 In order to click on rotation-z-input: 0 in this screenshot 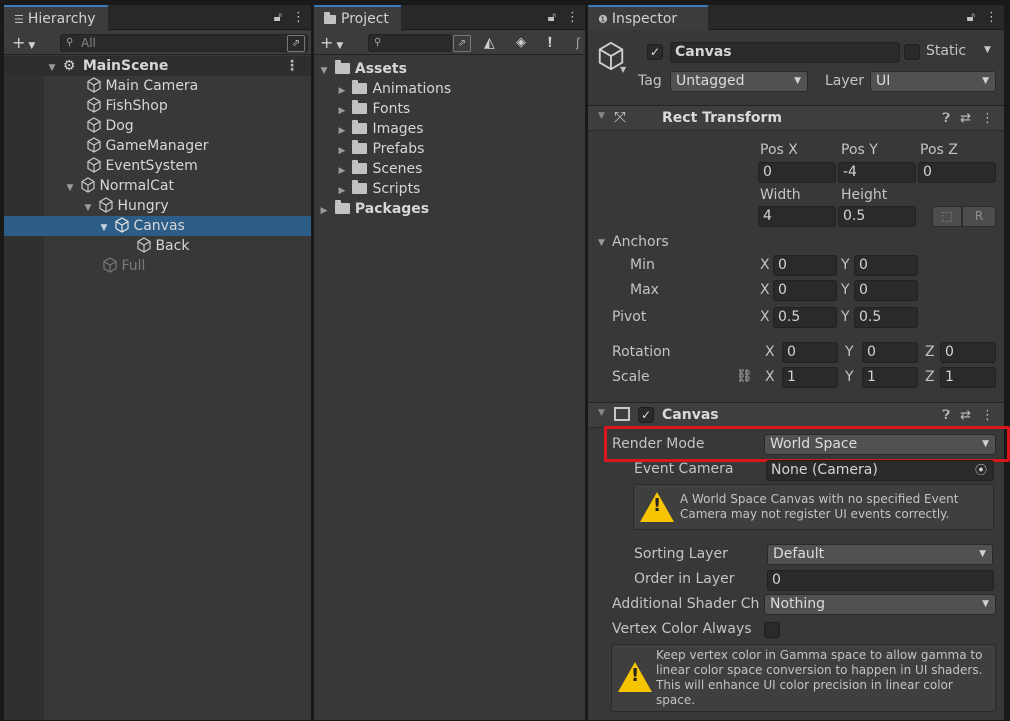, I will do `click(968, 352)`.